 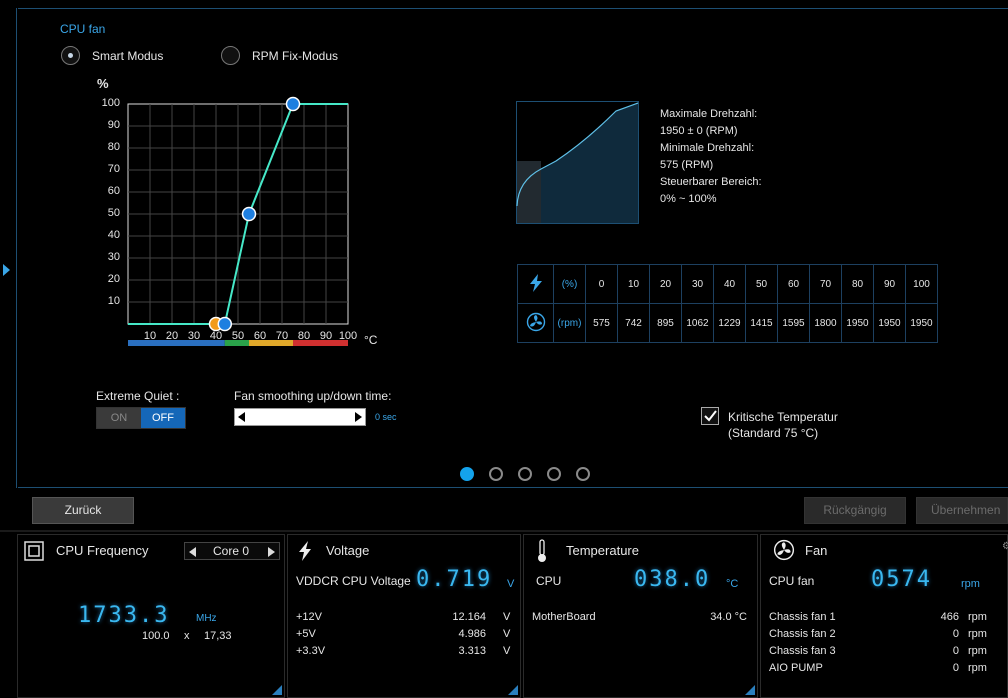 I want to click on max-rpm-value: 1950 ± 0 (RPM), so click(x=699, y=131).